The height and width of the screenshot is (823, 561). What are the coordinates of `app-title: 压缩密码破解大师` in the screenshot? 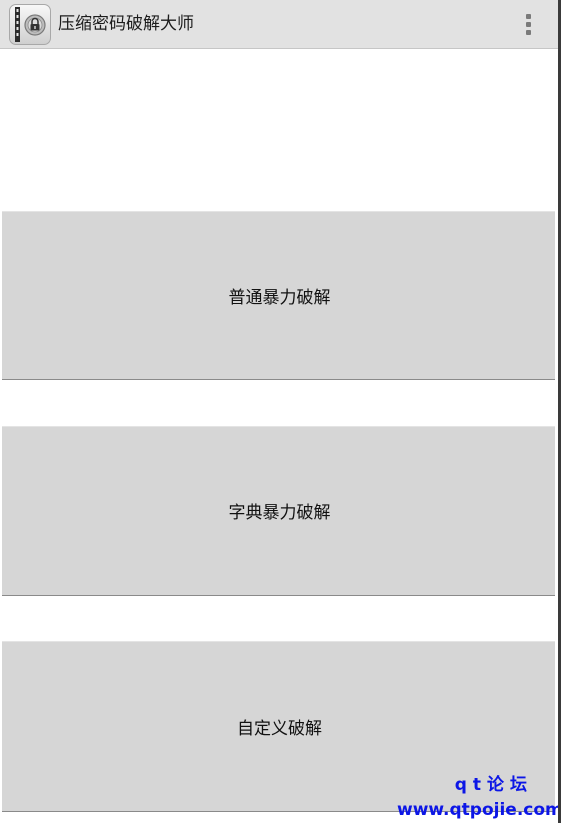 It's located at (126, 24).